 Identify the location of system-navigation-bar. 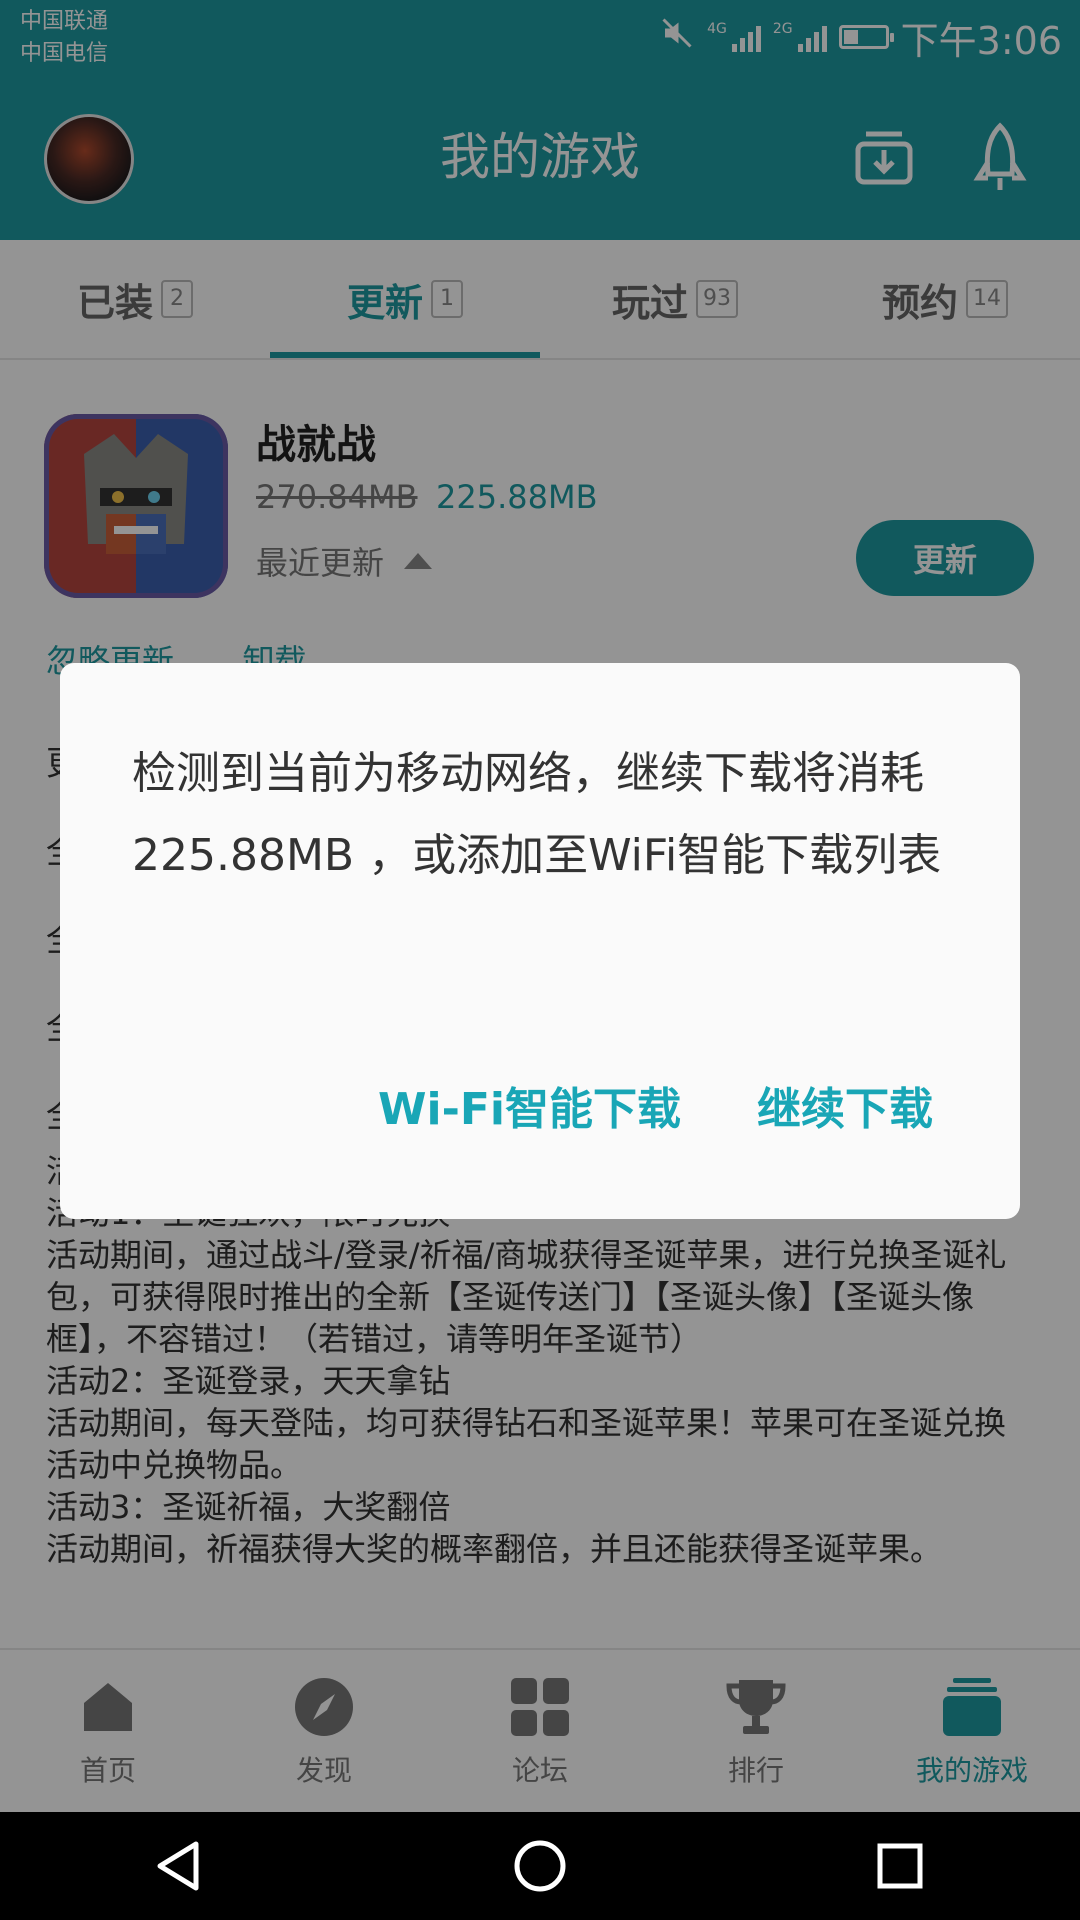
(540, 1866).